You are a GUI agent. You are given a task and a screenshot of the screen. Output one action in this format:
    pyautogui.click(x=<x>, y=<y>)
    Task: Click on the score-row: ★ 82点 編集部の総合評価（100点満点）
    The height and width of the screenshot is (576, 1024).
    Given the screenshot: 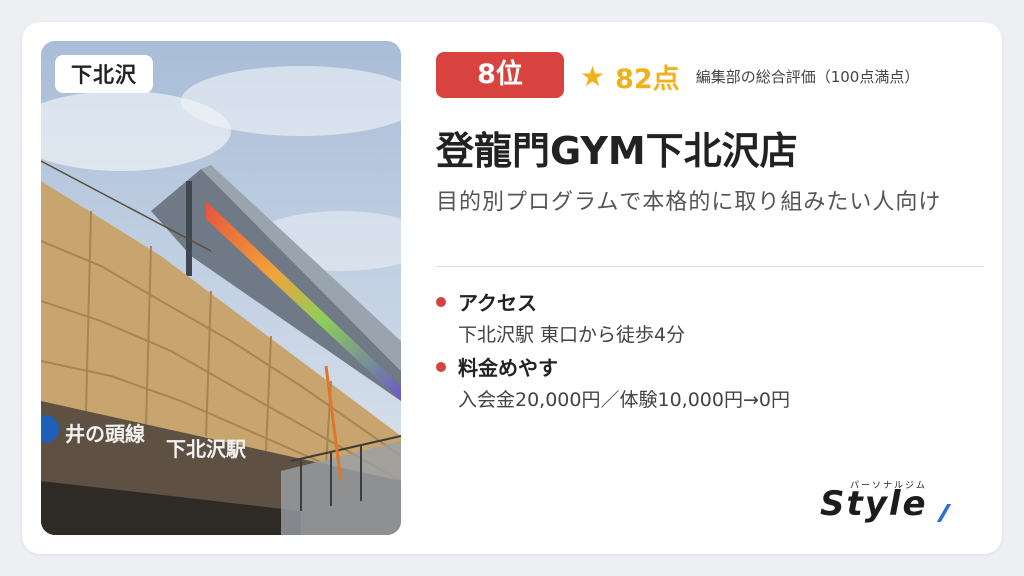 What is the action you would take?
    pyautogui.click(x=749, y=76)
    